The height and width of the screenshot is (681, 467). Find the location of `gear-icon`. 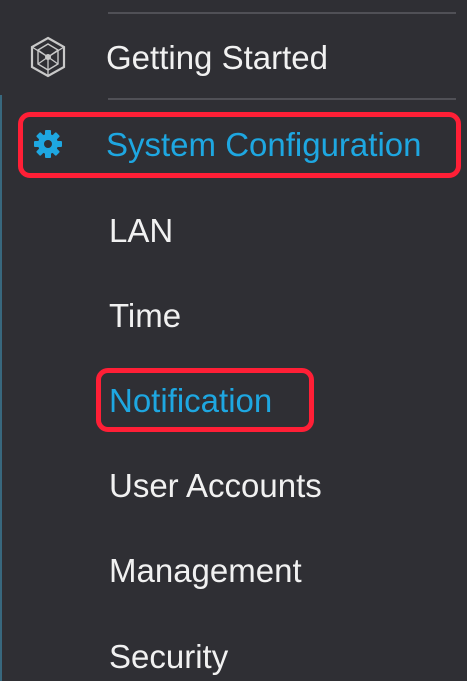

gear-icon is located at coordinates (48, 144).